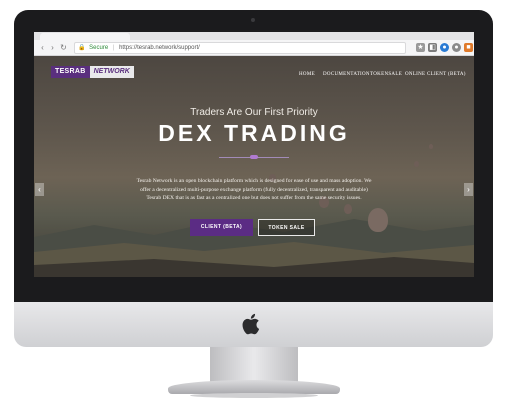 The width and height of the screenshot is (506, 407). What do you see at coordinates (221, 227) in the screenshot?
I see `client-beta-button: CLIENT (BETA)` at bounding box center [221, 227].